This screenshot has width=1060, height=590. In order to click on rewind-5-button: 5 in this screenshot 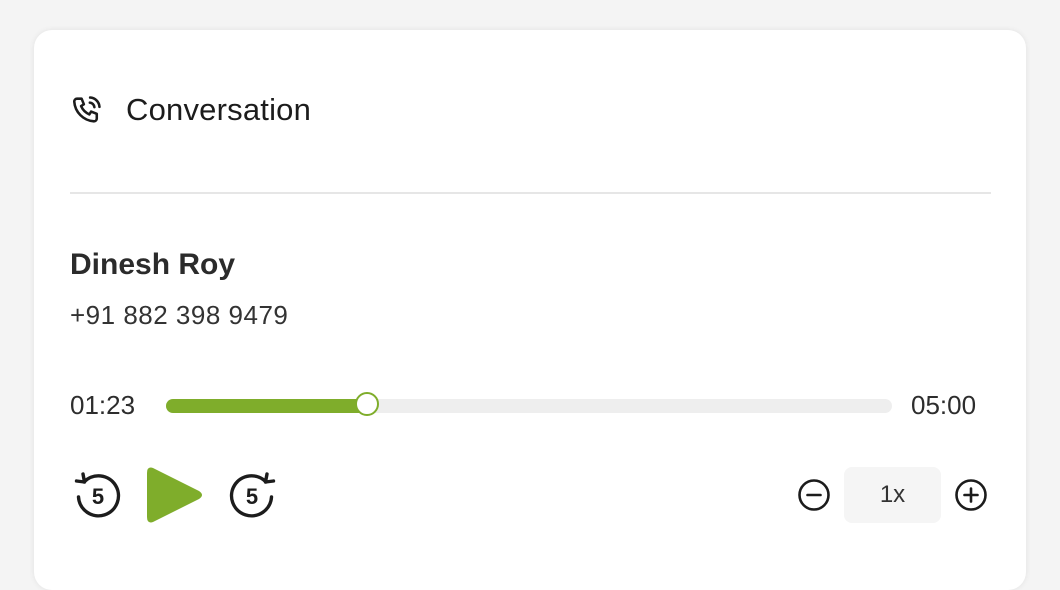, I will do `click(98, 495)`.